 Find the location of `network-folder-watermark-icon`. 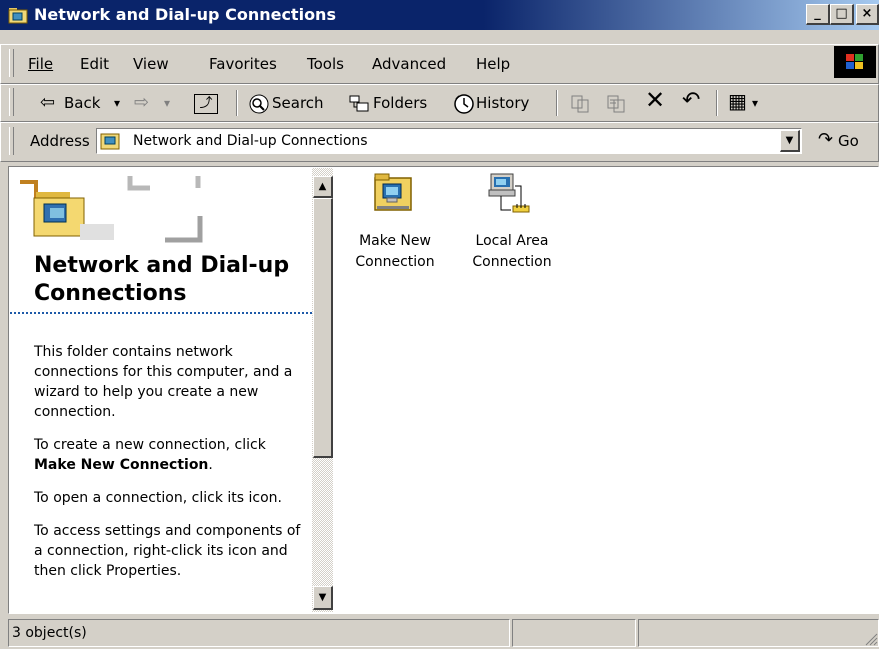

network-folder-watermark-icon is located at coordinates (111, 209).